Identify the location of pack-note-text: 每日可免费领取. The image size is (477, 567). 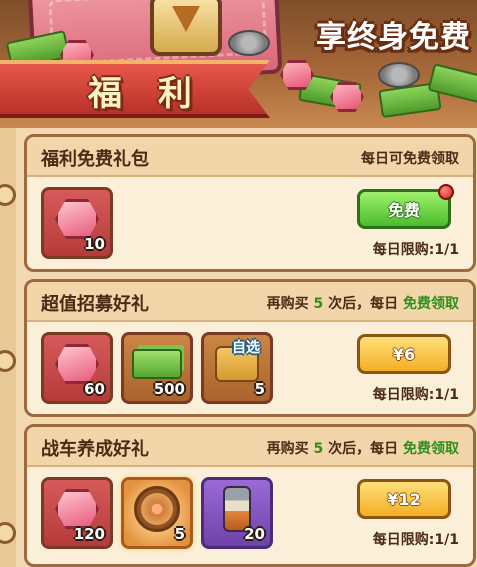
(410, 159).